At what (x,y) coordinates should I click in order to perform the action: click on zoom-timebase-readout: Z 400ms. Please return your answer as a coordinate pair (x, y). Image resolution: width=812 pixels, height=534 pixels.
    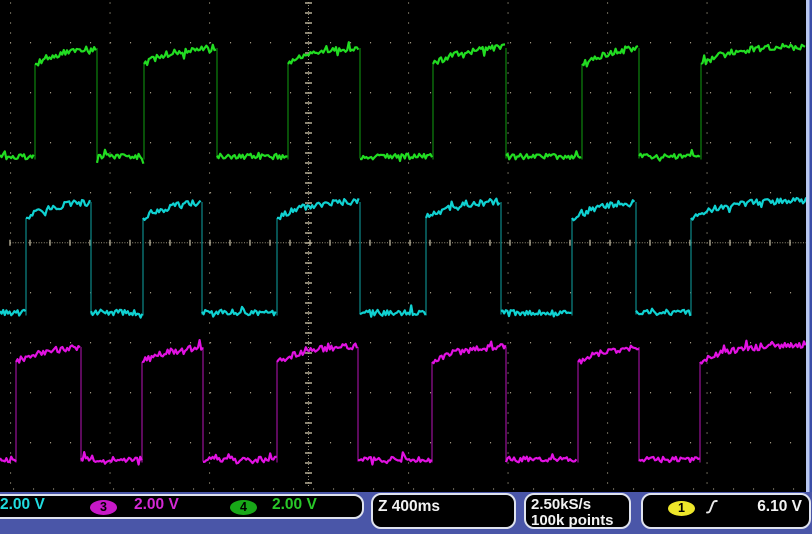
    Looking at the image, I should click on (409, 506).